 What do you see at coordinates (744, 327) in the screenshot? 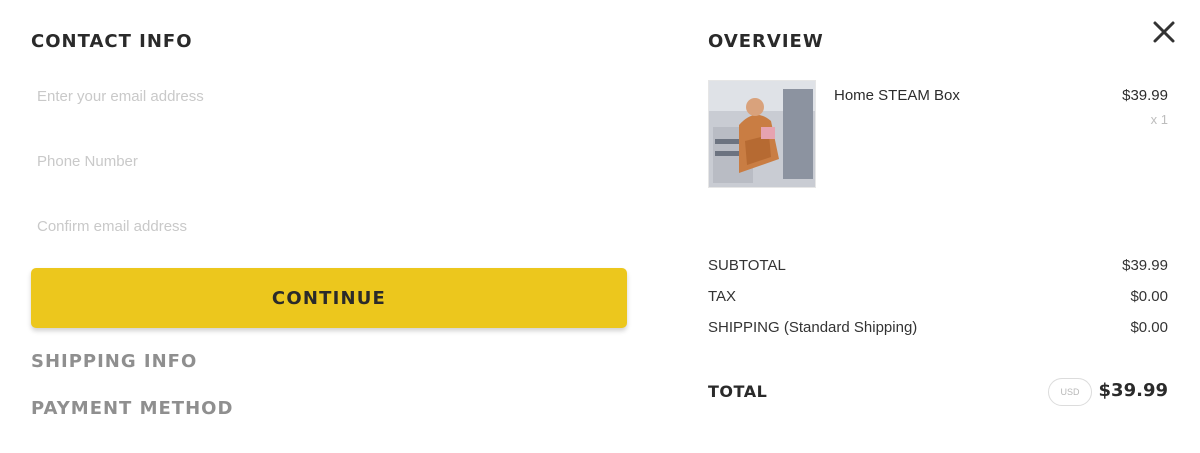
I see `shipping-label: SHIPPING` at bounding box center [744, 327].